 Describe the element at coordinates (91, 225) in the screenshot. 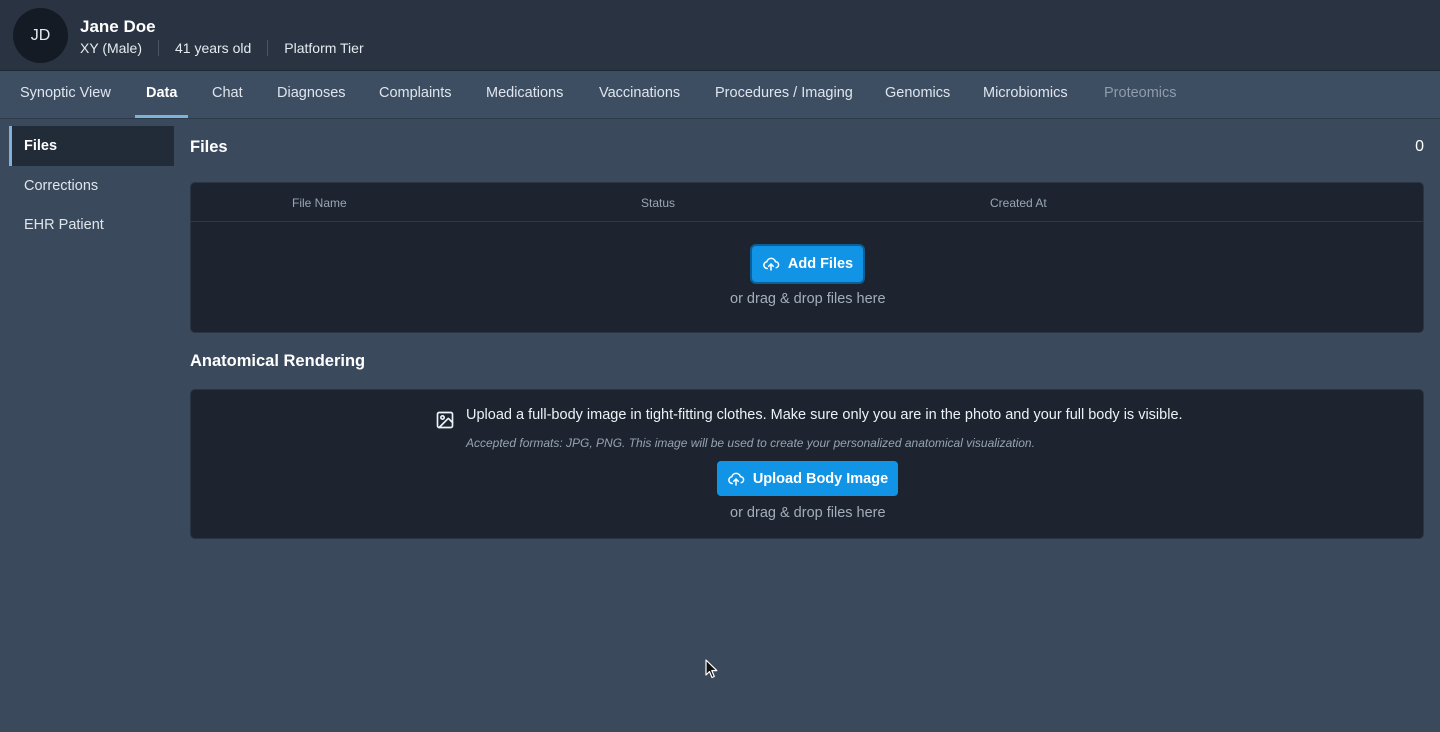

I see `sidebar-item-ehr-patient: EHR Patient` at that location.